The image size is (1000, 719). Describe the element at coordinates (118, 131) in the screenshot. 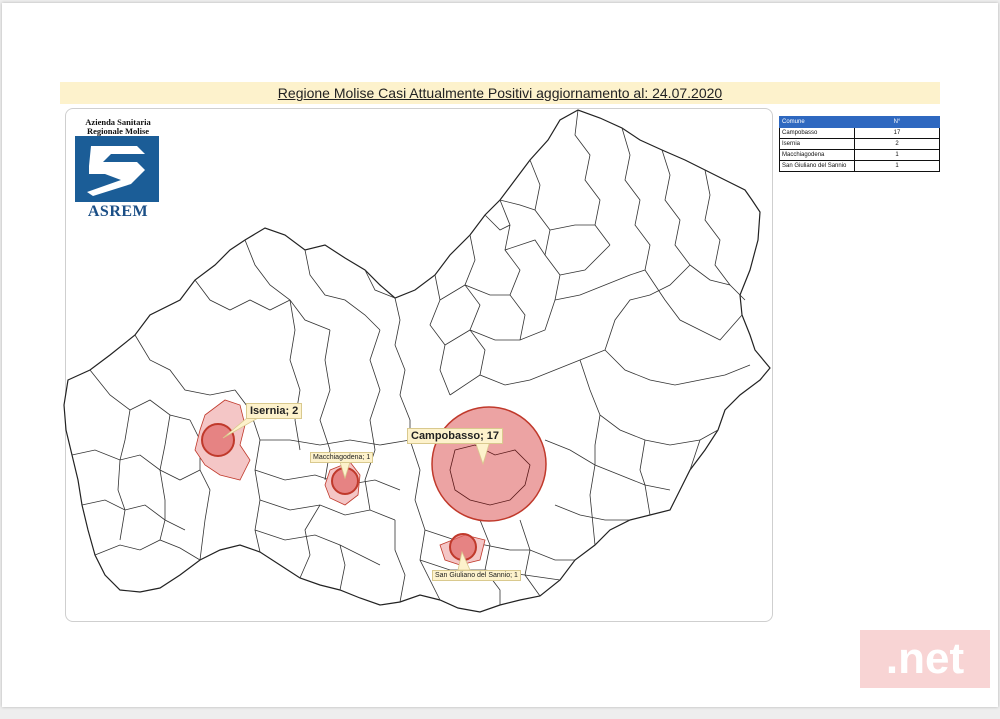

I see `logo-line-2: Regionale Molise` at that location.